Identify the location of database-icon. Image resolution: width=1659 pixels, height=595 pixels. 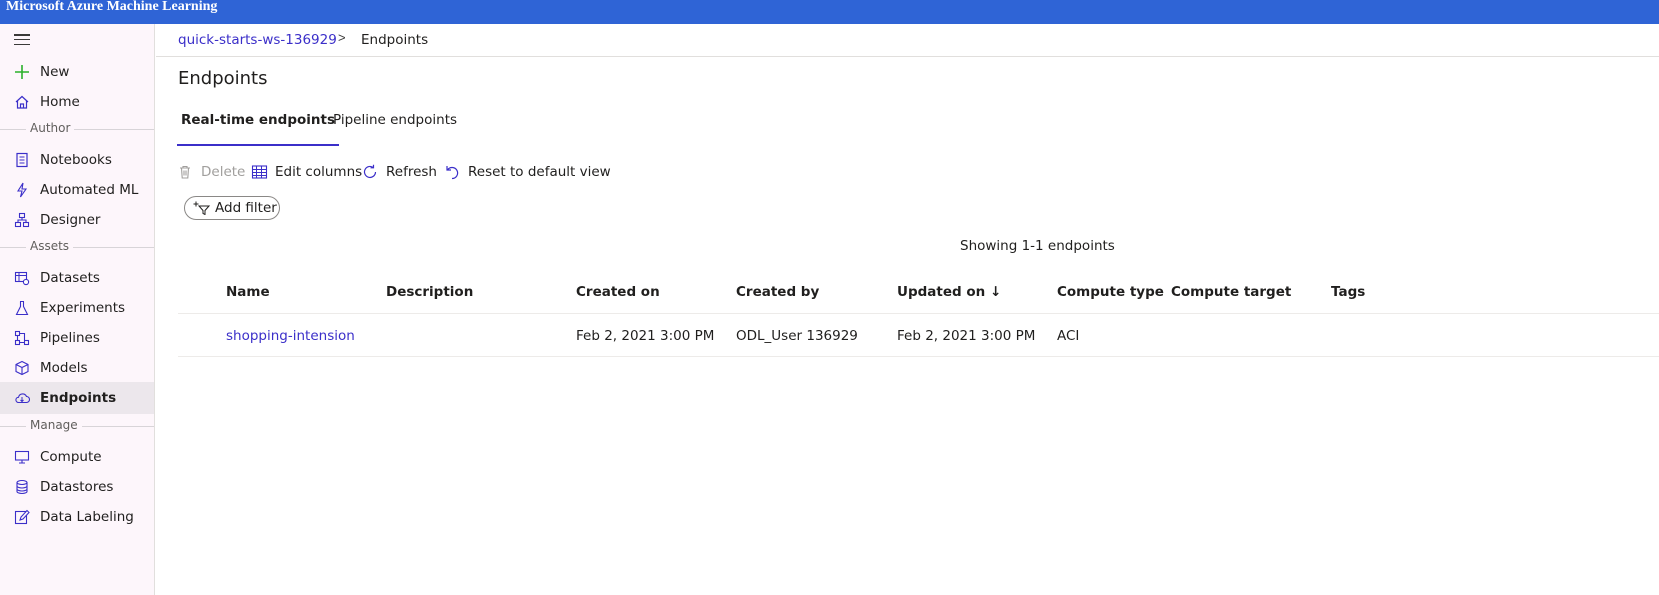
(22, 487).